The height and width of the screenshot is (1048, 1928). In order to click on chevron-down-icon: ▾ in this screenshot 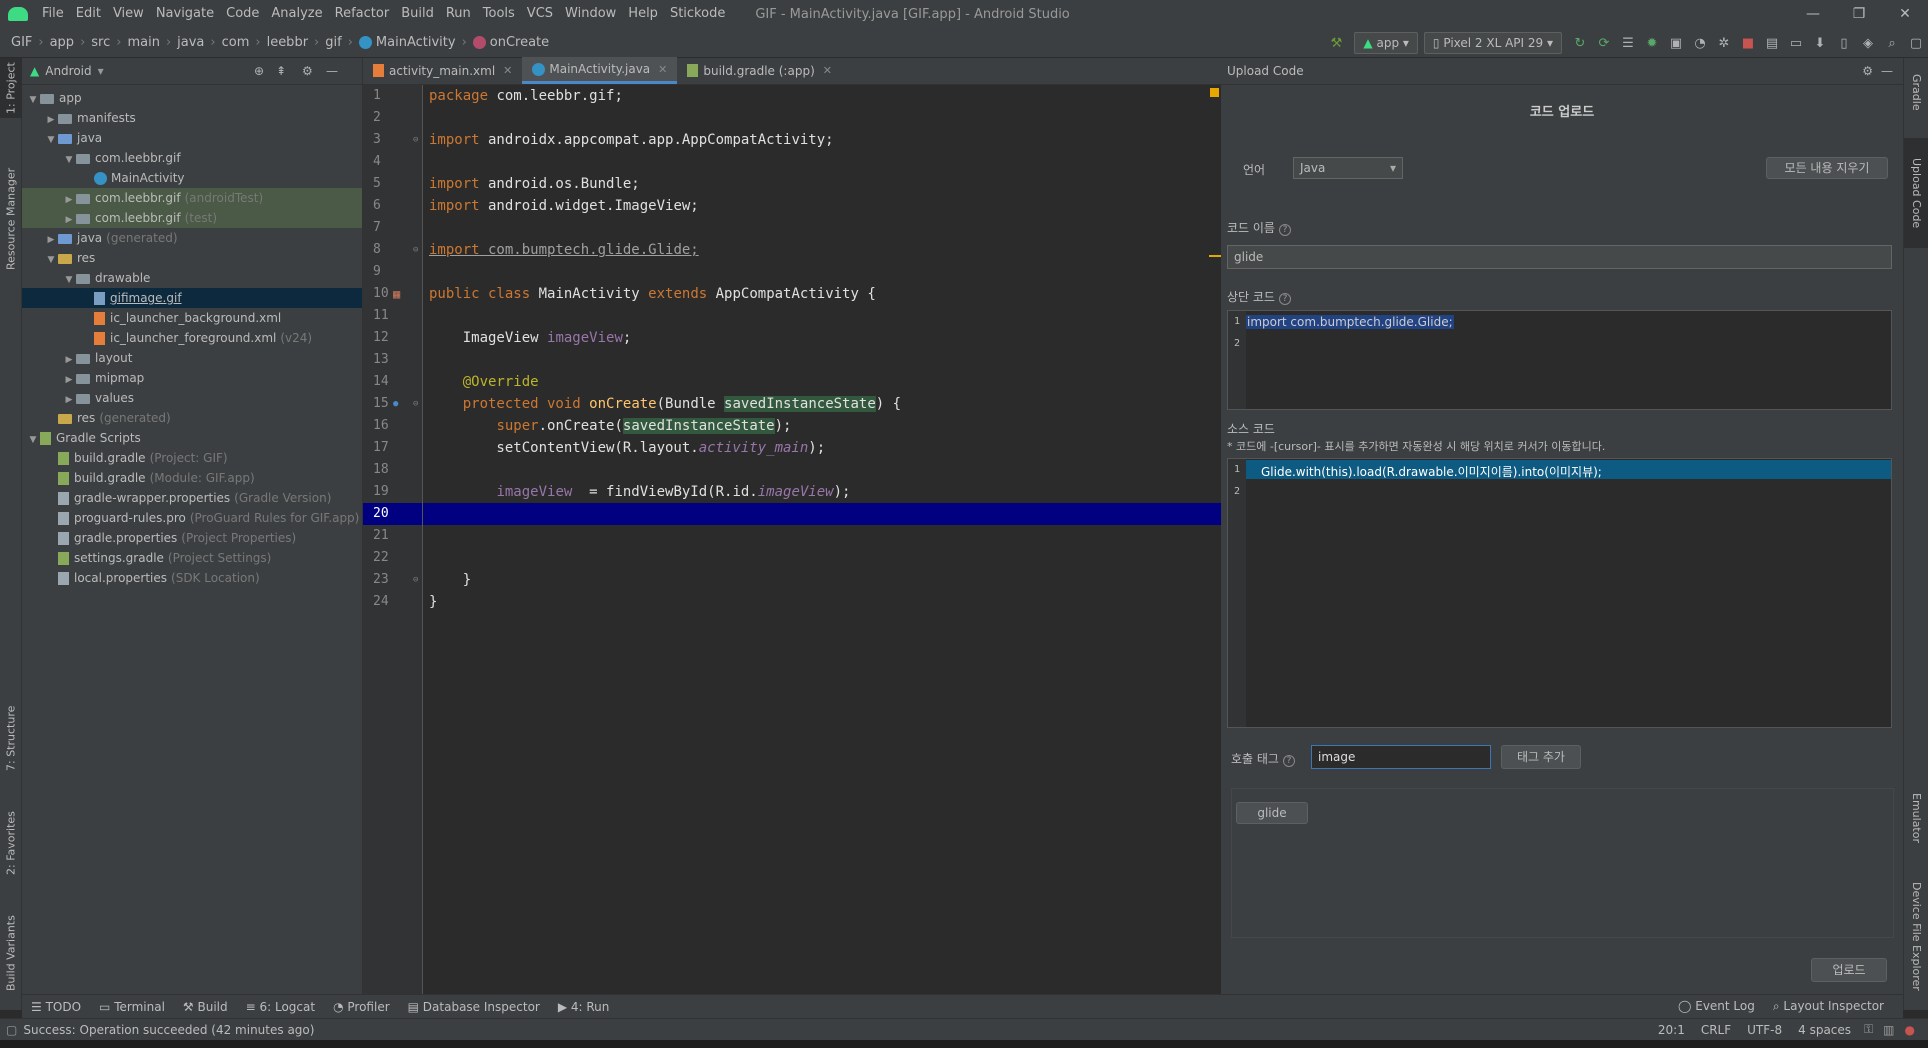, I will do `click(101, 71)`.